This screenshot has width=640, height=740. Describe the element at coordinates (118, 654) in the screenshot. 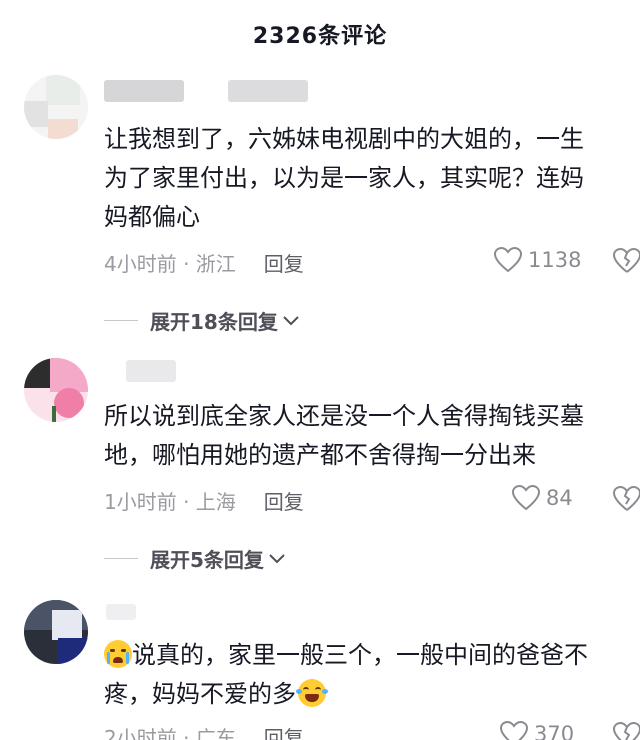

I see `crying-face-emoji` at that location.